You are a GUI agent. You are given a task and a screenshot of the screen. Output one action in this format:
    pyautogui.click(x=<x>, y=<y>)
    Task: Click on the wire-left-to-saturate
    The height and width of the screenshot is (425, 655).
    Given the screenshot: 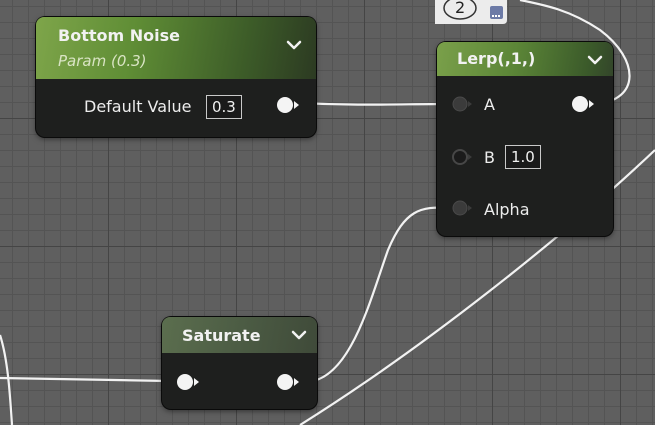 What is the action you would take?
    pyautogui.click(x=85, y=379)
    